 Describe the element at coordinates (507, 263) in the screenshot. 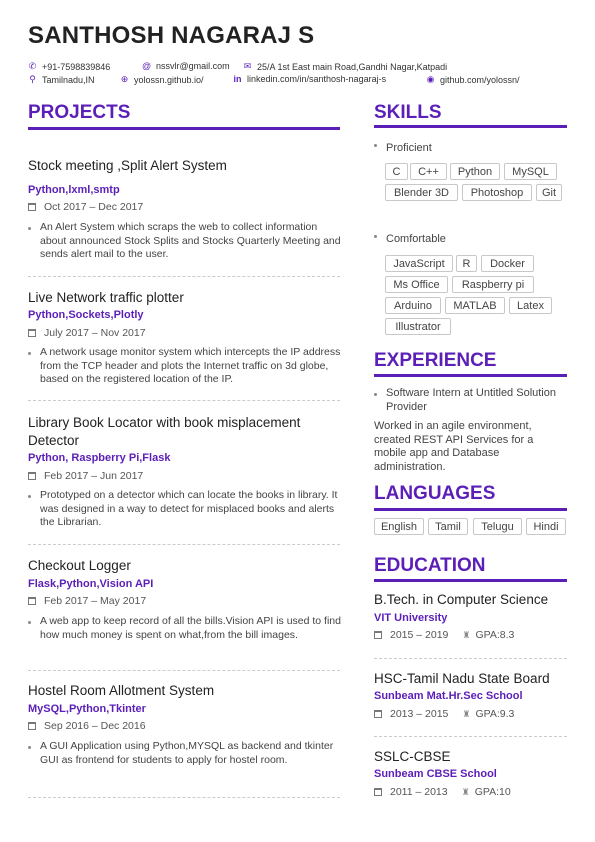

I see `skill-tag: Docker` at that location.